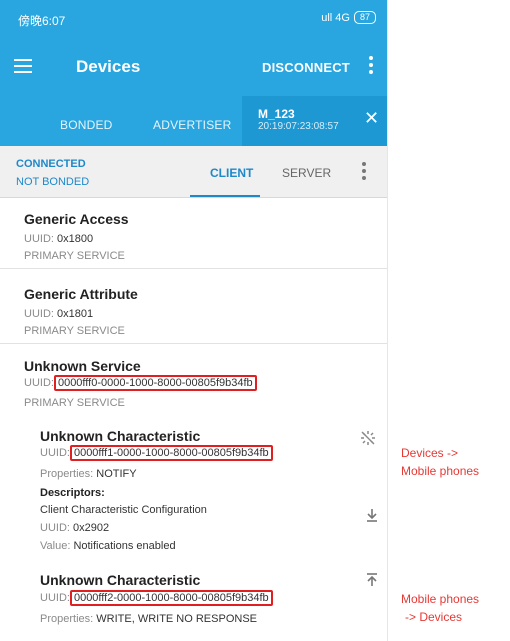  What do you see at coordinates (193, 172) in the screenshot?
I see `connection-bar: CONNECTED NOT BONDED CLIENT SERVER` at bounding box center [193, 172].